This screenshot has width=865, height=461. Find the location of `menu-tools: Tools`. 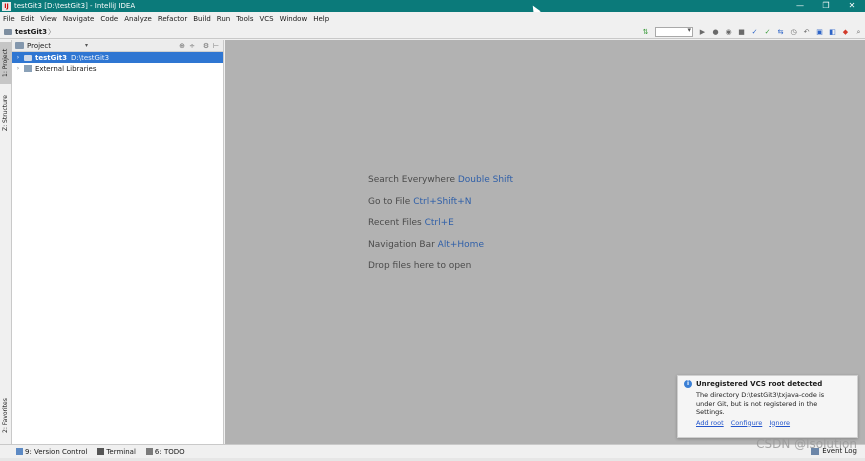

menu-tools: Tools is located at coordinates (244, 19).